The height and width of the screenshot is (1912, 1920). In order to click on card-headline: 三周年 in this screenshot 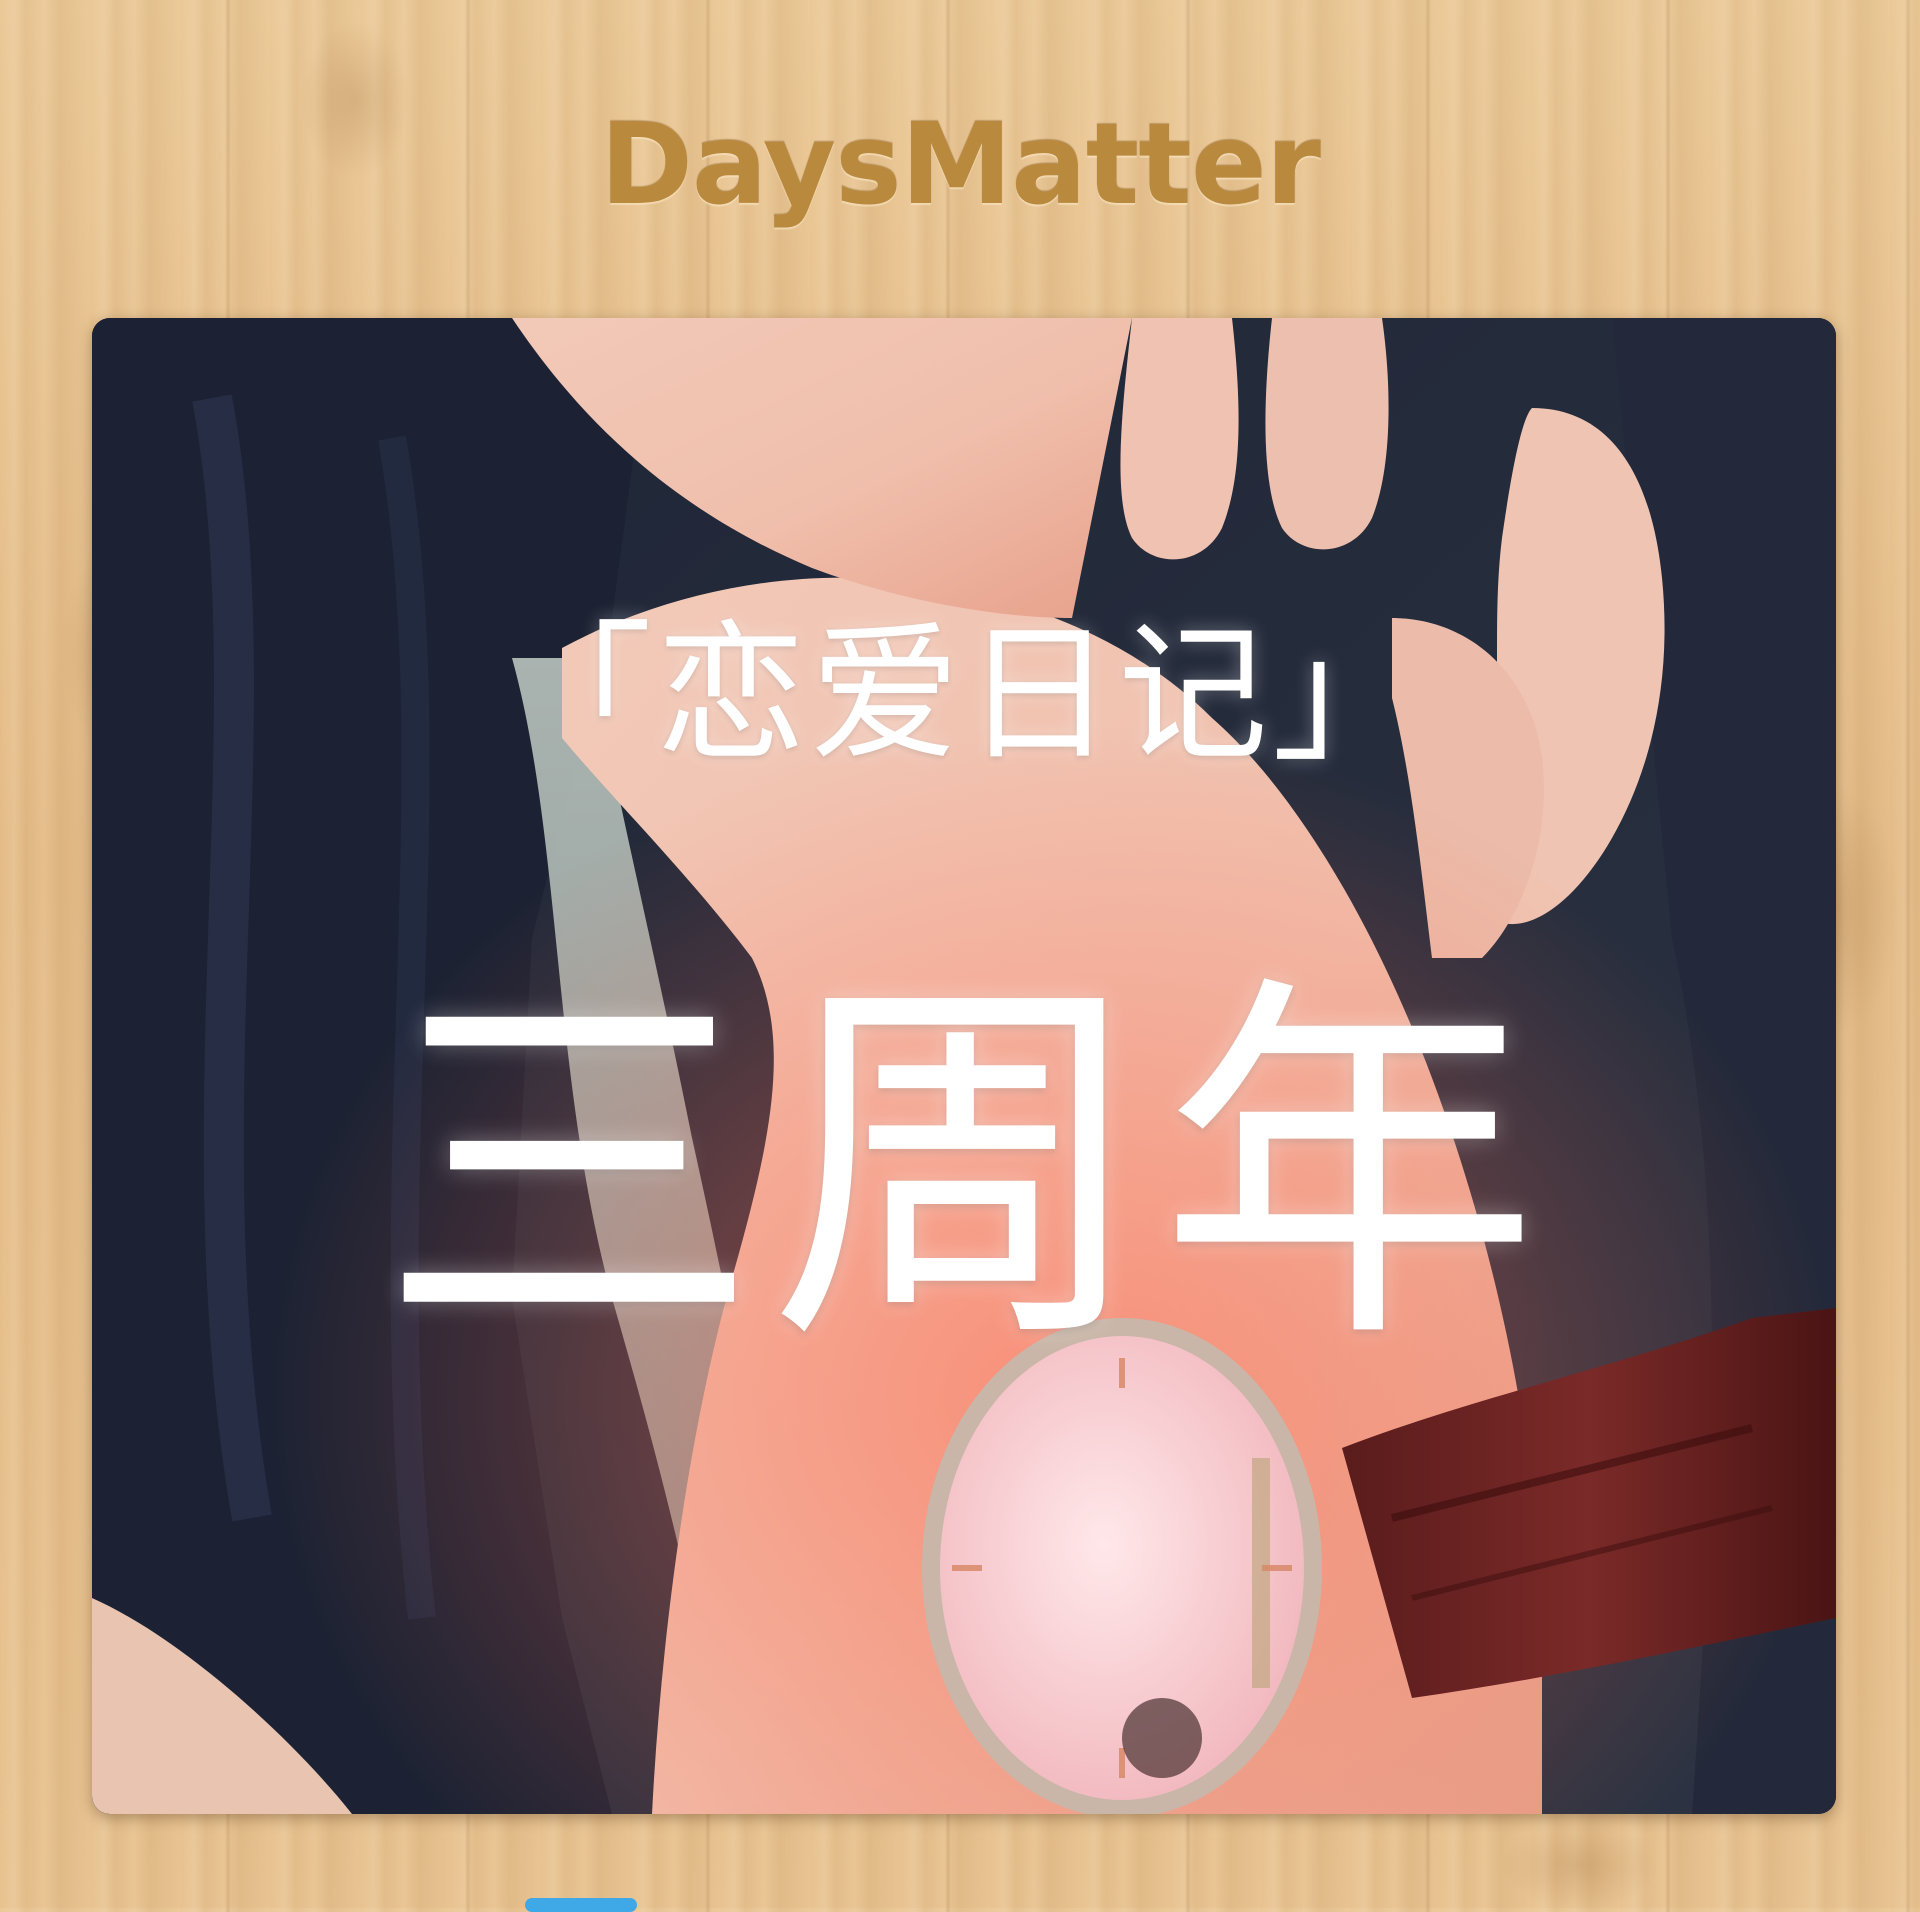, I will do `click(964, 1167)`.